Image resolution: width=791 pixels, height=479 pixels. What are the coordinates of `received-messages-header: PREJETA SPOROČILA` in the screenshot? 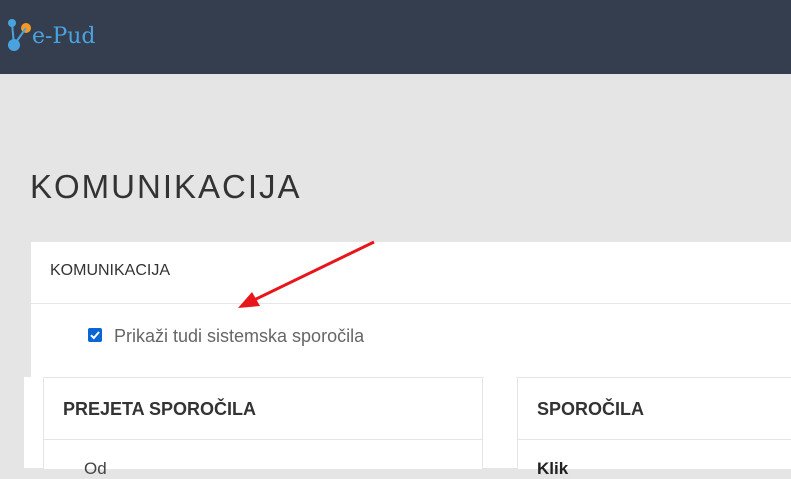 It's located at (263, 409).